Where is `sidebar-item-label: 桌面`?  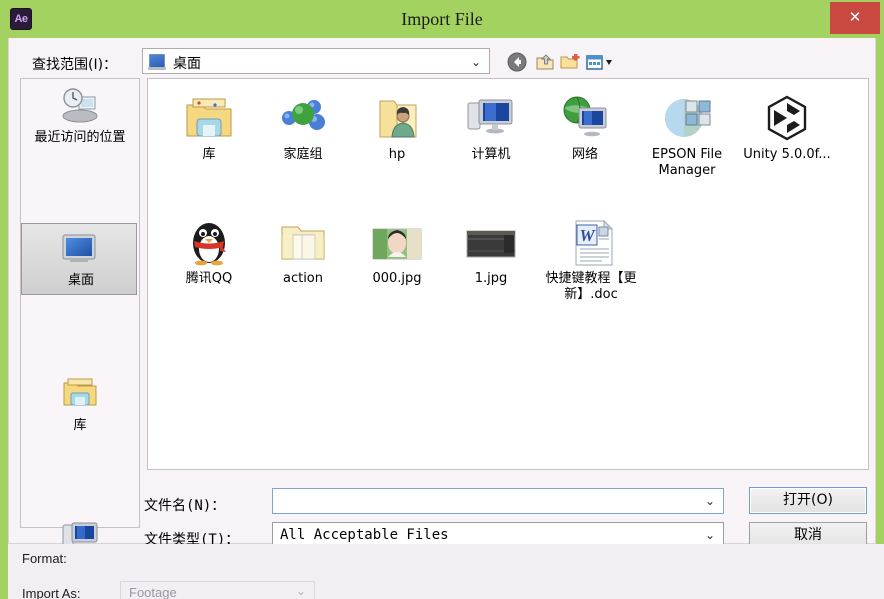
sidebar-item-label: 桌面 is located at coordinates (80, 280).